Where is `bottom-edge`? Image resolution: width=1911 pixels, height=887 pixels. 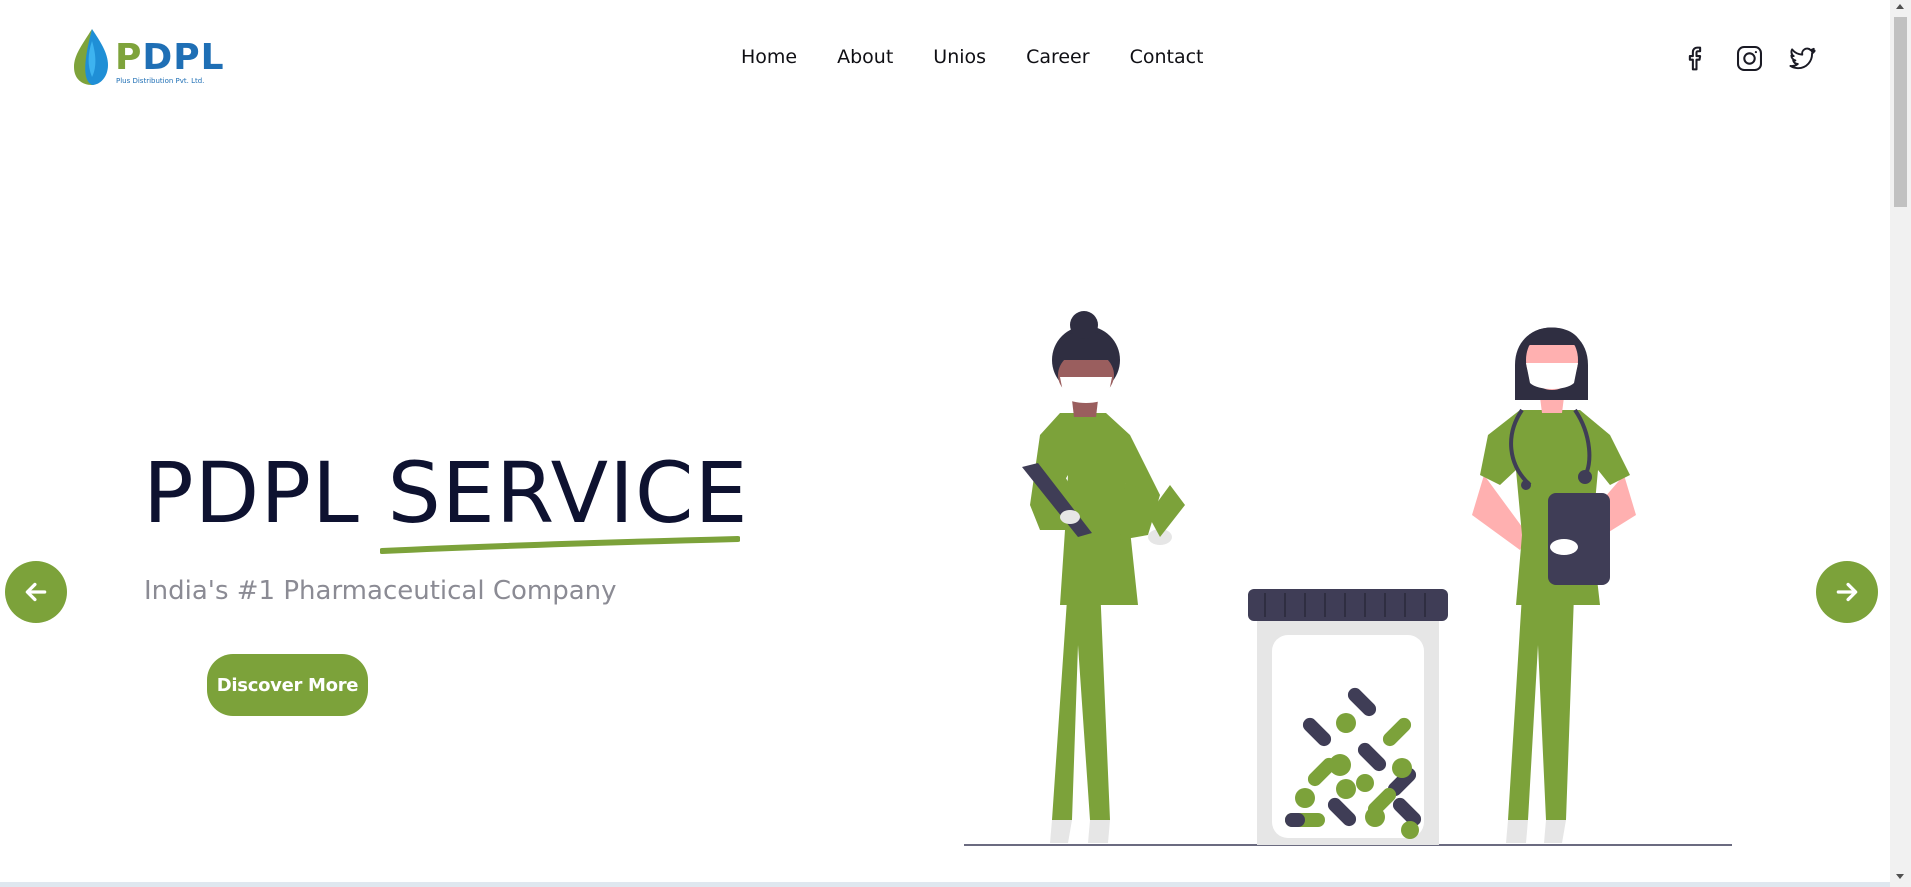 bottom-edge is located at coordinates (945, 884).